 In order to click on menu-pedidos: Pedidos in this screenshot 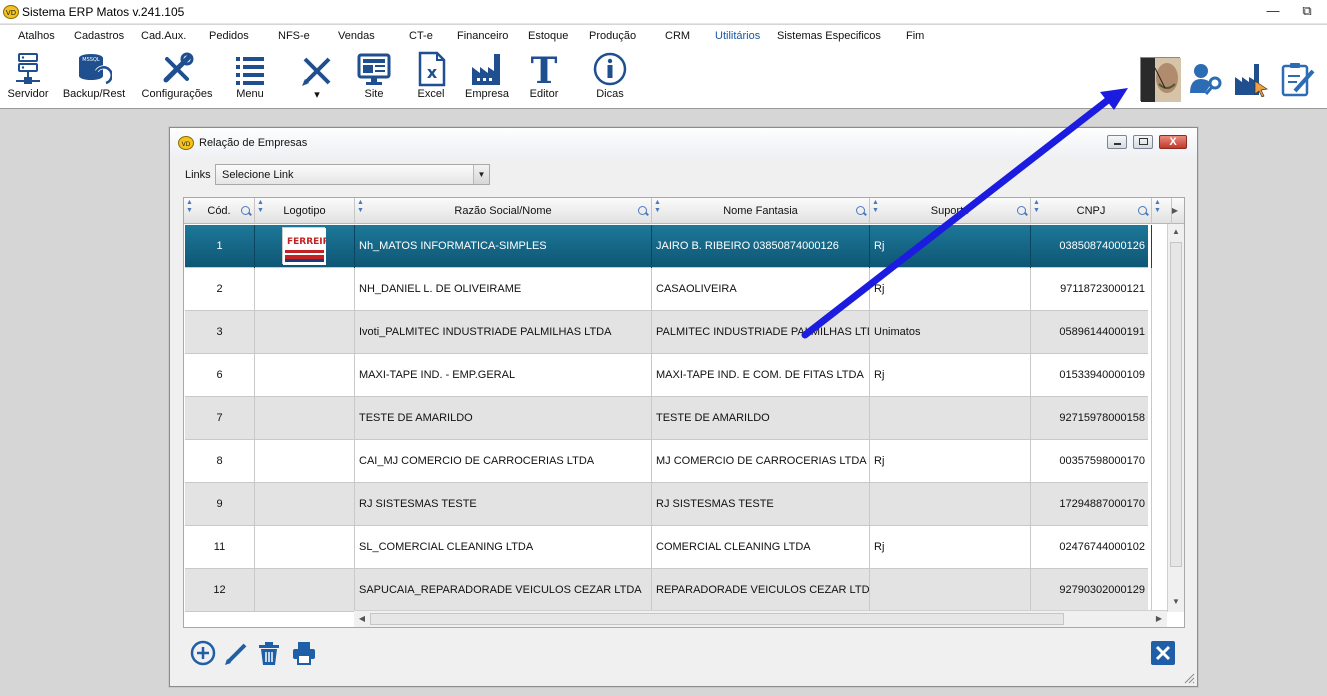, I will do `click(229, 36)`.